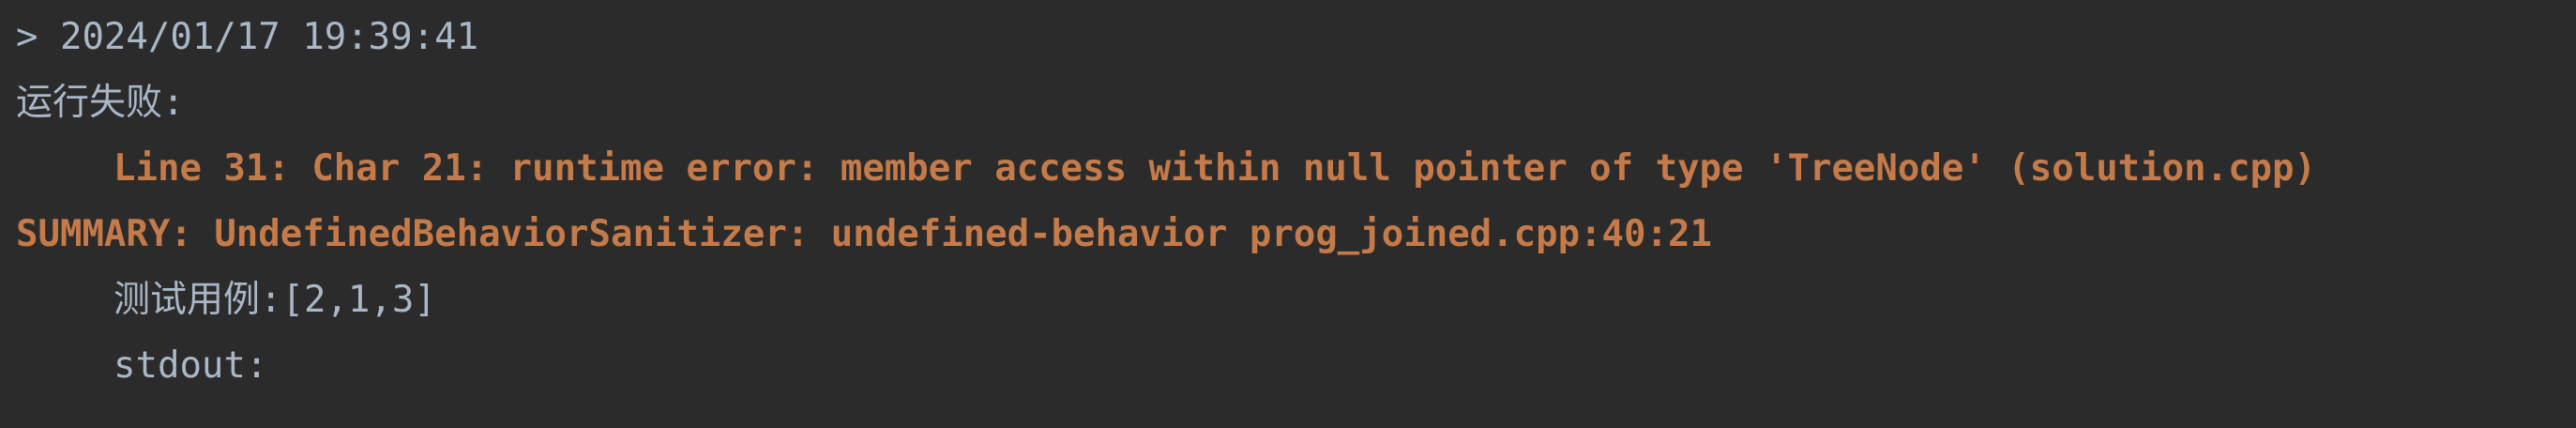  Describe the element at coordinates (100, 103) in the screenshot. I see `run-status-label: 运行失败:` at that location.